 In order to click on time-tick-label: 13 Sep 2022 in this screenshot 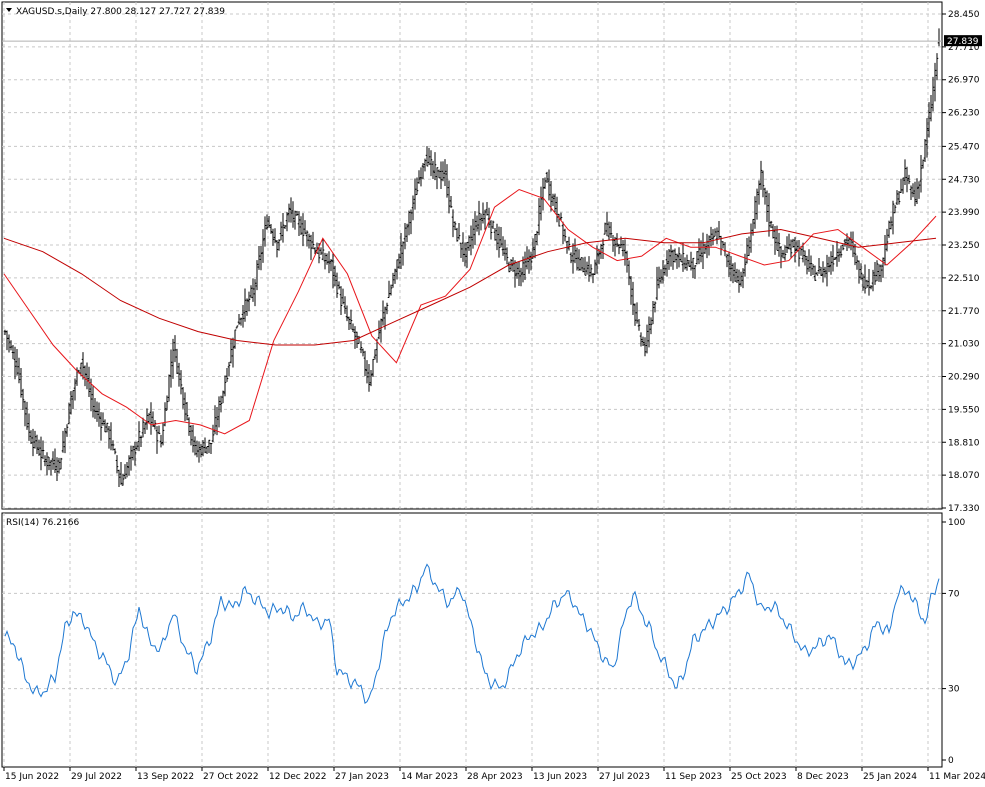, I will do `click(165, 777)`.